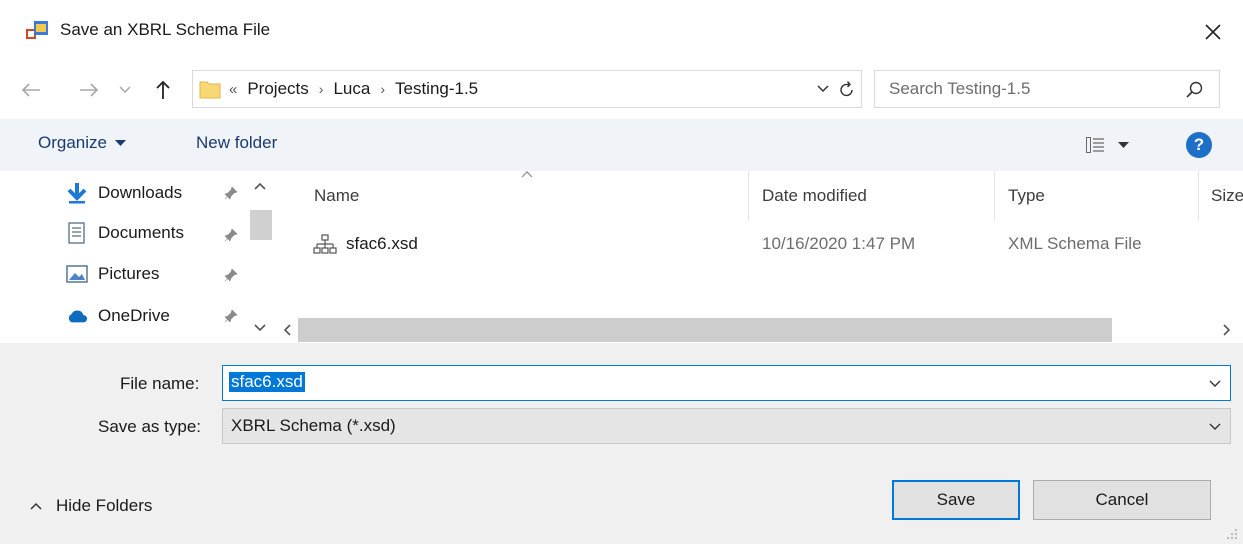  What do you see at coordinates (261, 257) in the screenshot?
I see `navigation-scrollbar` at bounding box center [261, 257].